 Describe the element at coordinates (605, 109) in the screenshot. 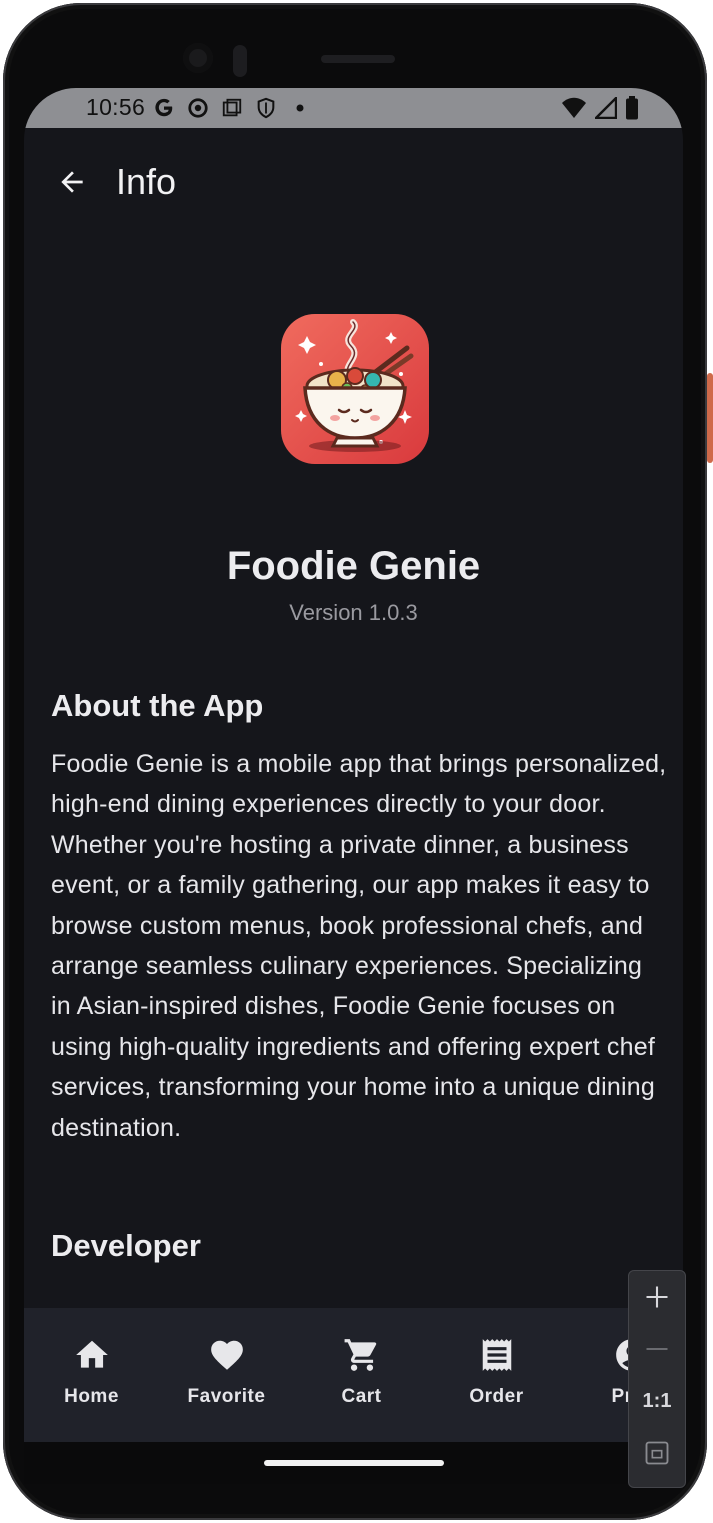

I see `signal-icon` at that location.